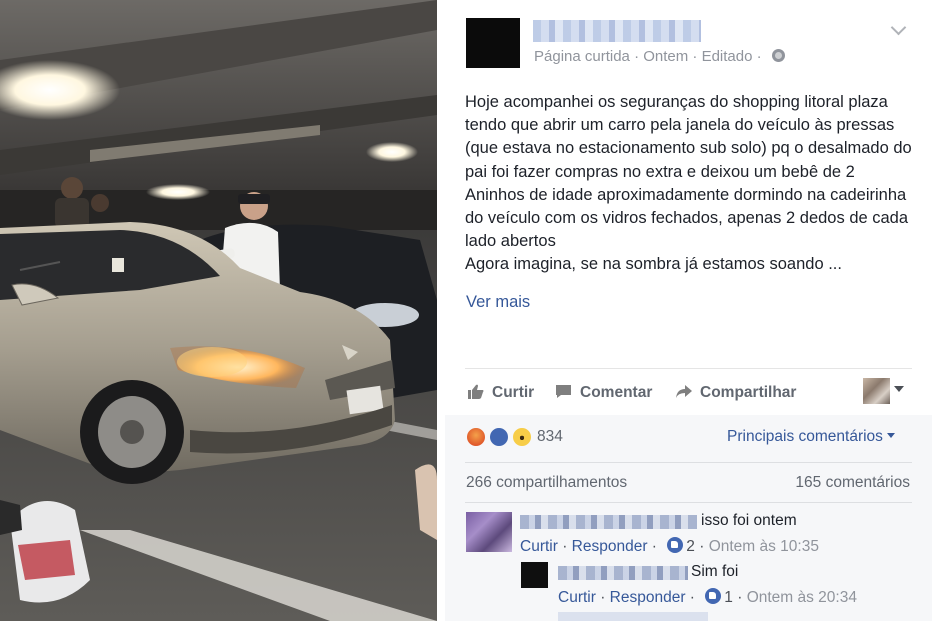  I want to click on comment-timestamp: Ontem às 10:35, so click(764, 546).